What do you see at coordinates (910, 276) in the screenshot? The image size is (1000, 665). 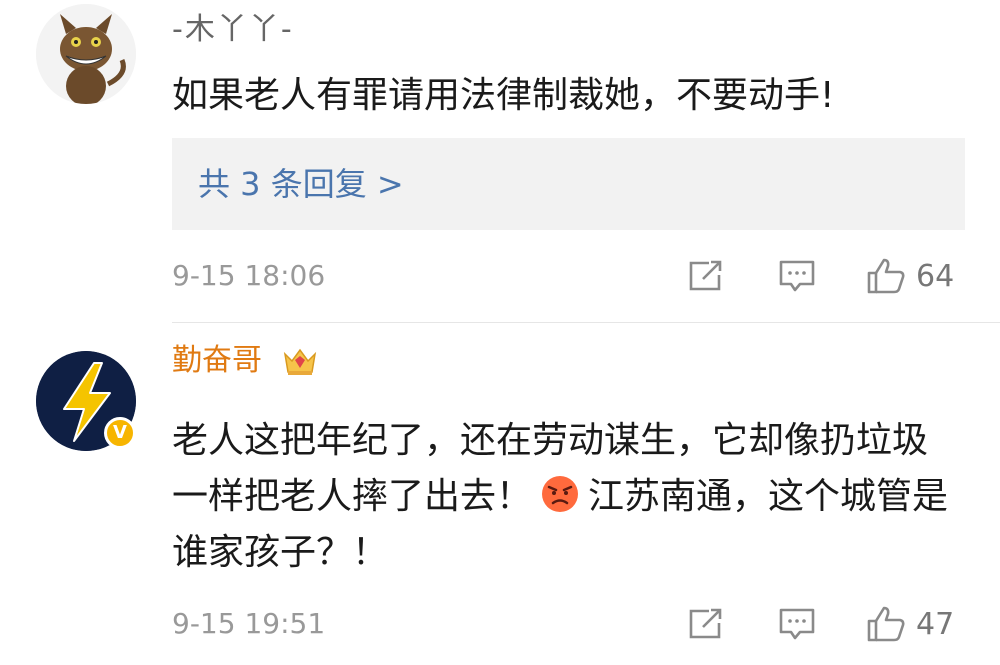 I see `like-button: 64` at bounding box center [910, 276].